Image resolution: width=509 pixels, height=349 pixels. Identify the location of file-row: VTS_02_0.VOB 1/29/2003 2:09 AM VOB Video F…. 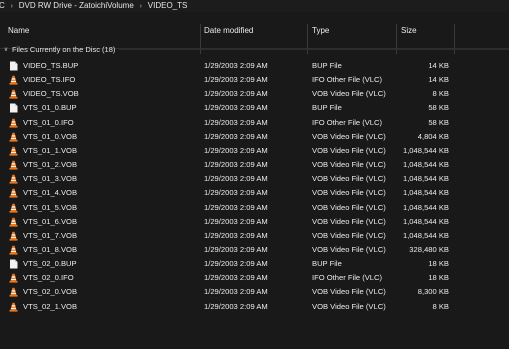
(254, 292).